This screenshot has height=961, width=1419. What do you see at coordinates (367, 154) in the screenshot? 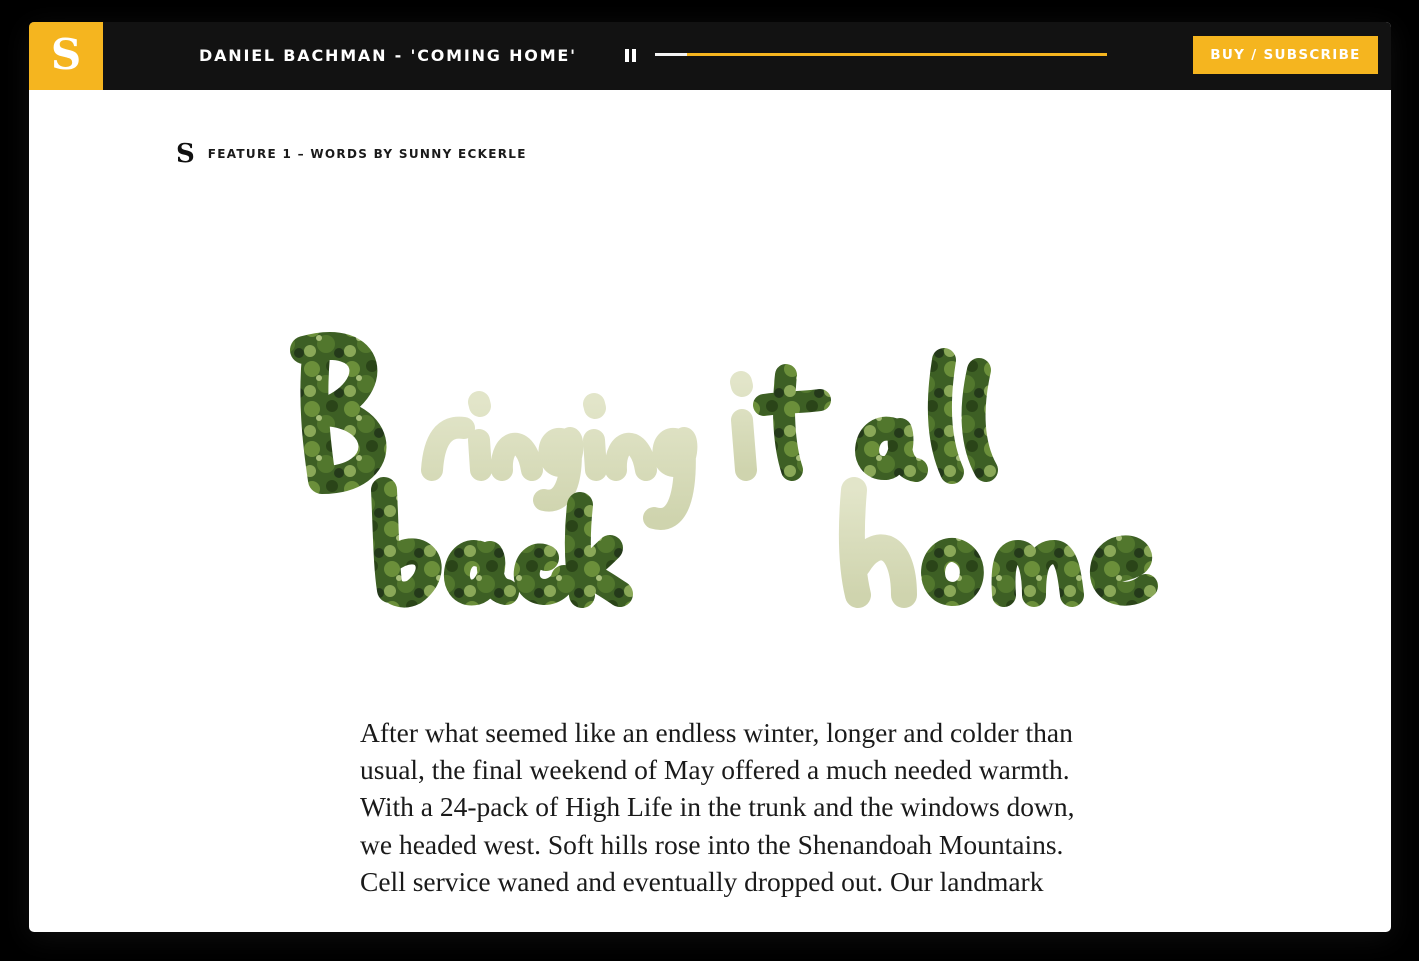
I see `byline-text: FEATURE 1 – WORDS BY SUNNY ECKERLE` at bounding box center [367, 154].